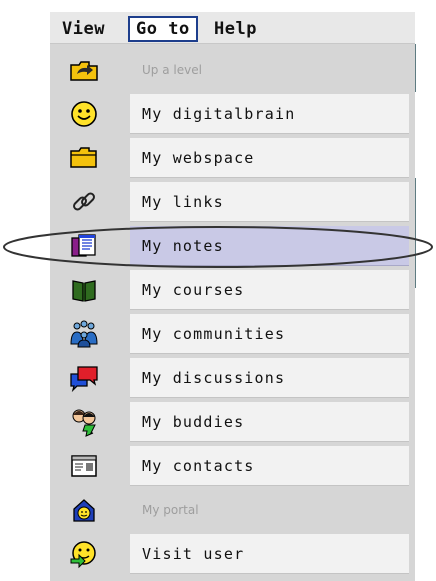  I want to click on speech-bubbles-icon, so click(84, 378).